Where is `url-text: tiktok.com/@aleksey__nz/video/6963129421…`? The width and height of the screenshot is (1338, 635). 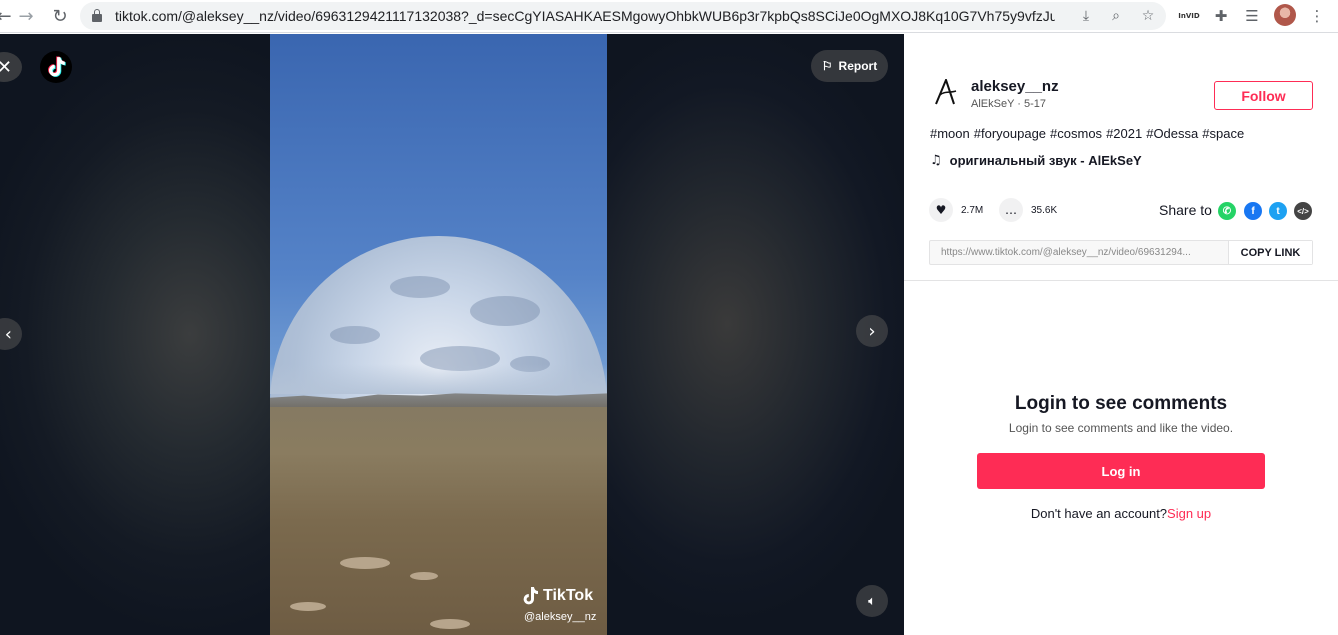 url-text: tiktok.com/@aleksey__nz/video/6963129421… is located at coordinates (585, 16).